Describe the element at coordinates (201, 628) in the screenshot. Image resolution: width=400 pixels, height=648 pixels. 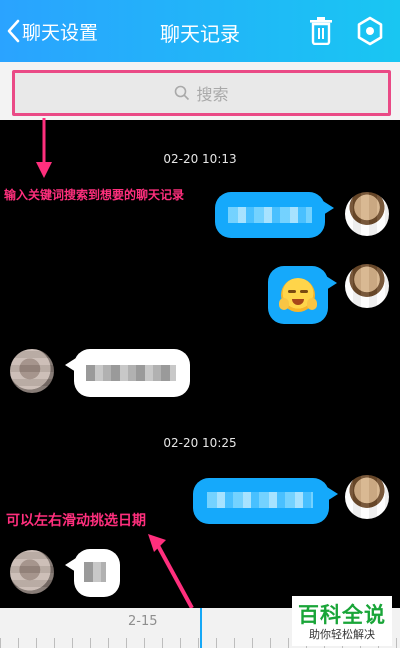
I see `timeline-cursor` at that location.